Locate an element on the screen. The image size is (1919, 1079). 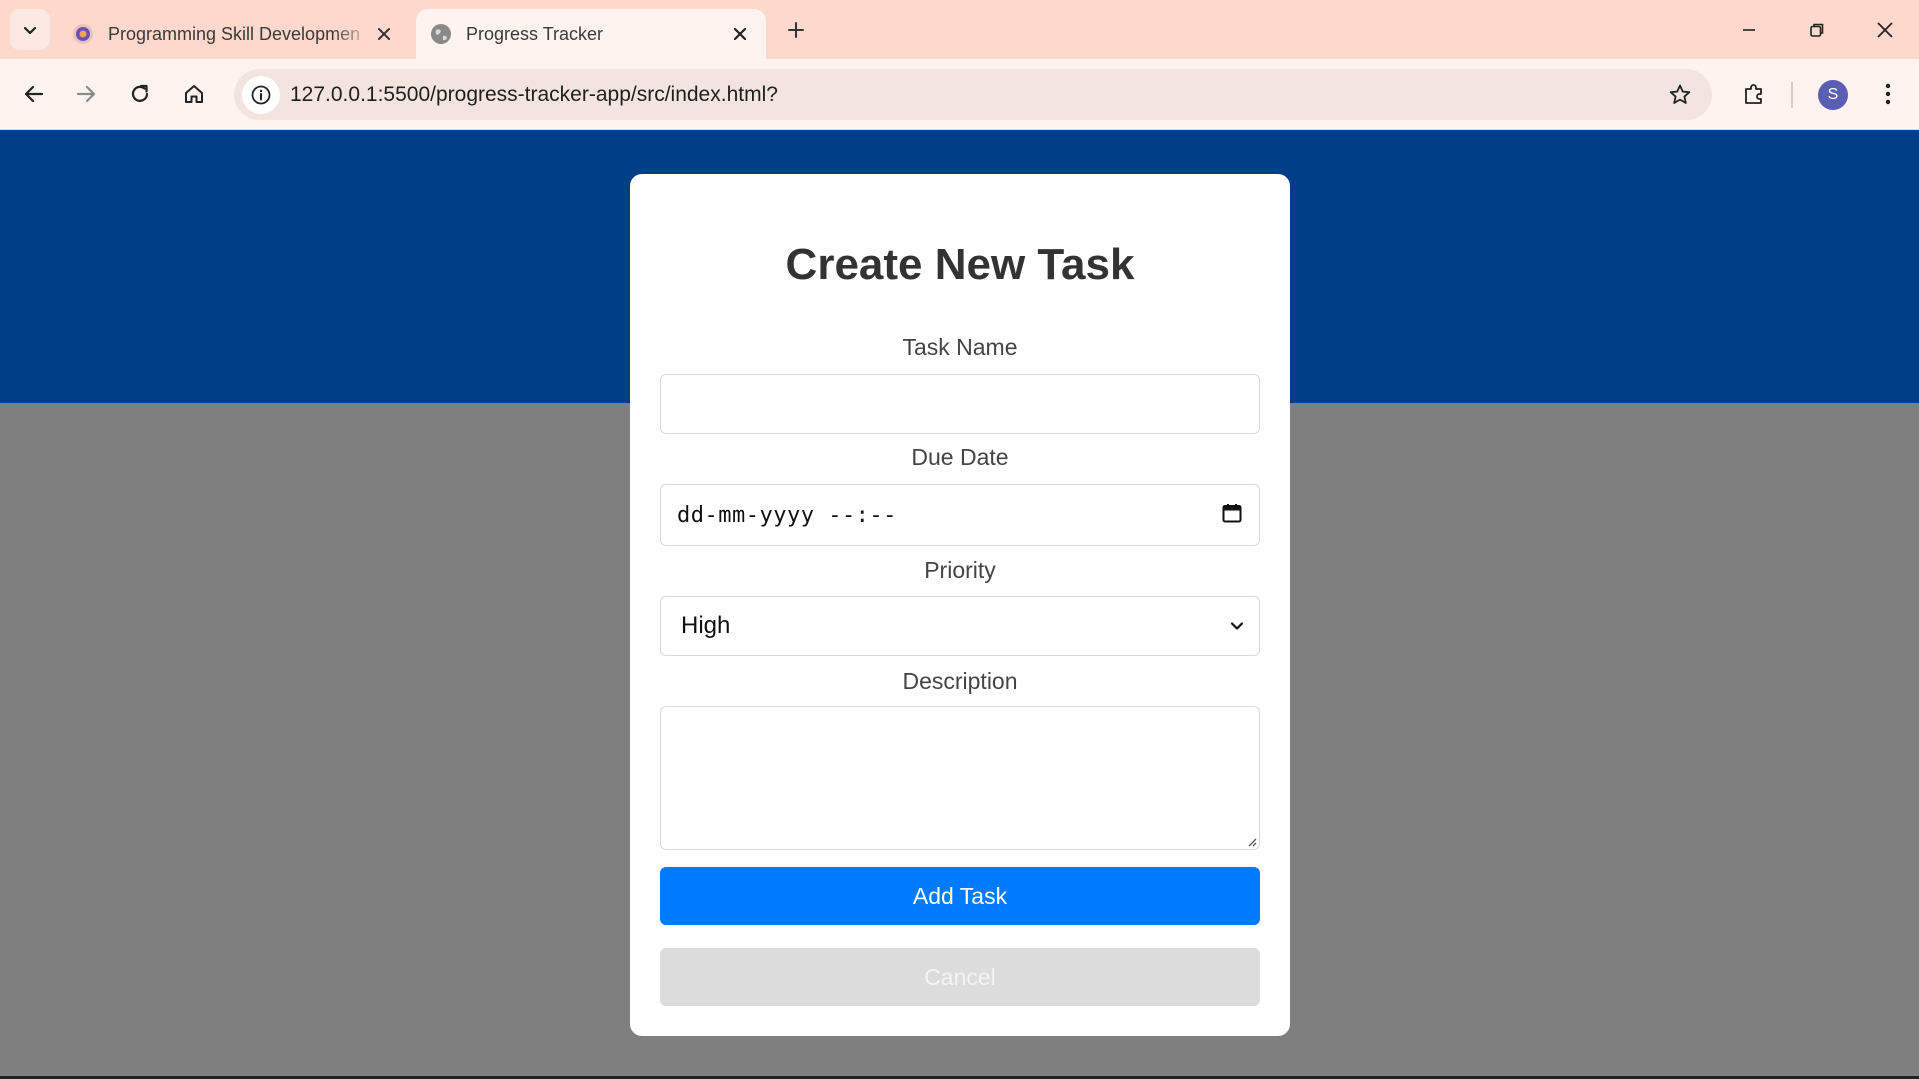
modal-title: Create New Task is located at coordinates (960, 264).